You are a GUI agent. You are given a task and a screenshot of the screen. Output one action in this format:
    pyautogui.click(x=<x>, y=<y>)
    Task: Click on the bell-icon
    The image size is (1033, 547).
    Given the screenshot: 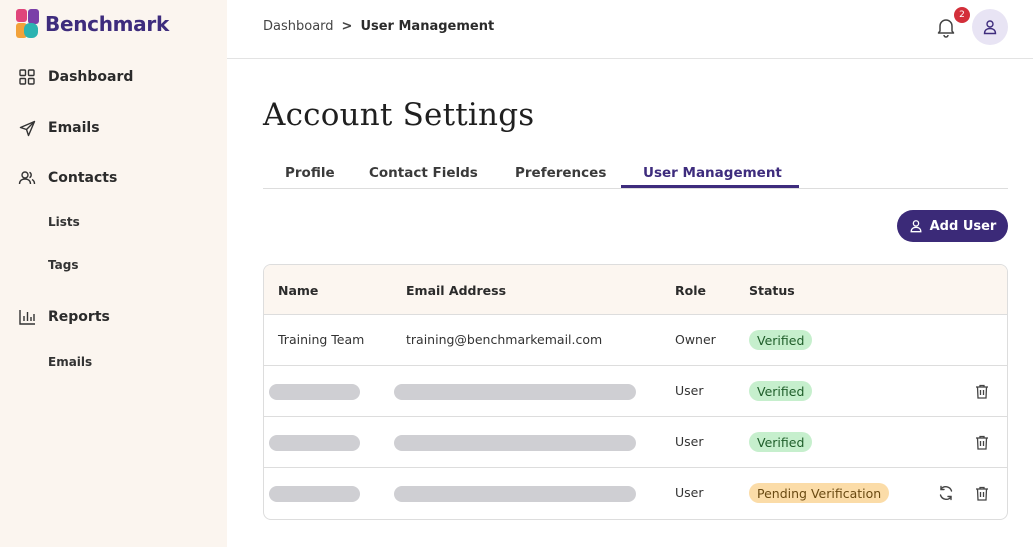 What is the action you would take?
    pyautogui.click(x=946, y=27)
    